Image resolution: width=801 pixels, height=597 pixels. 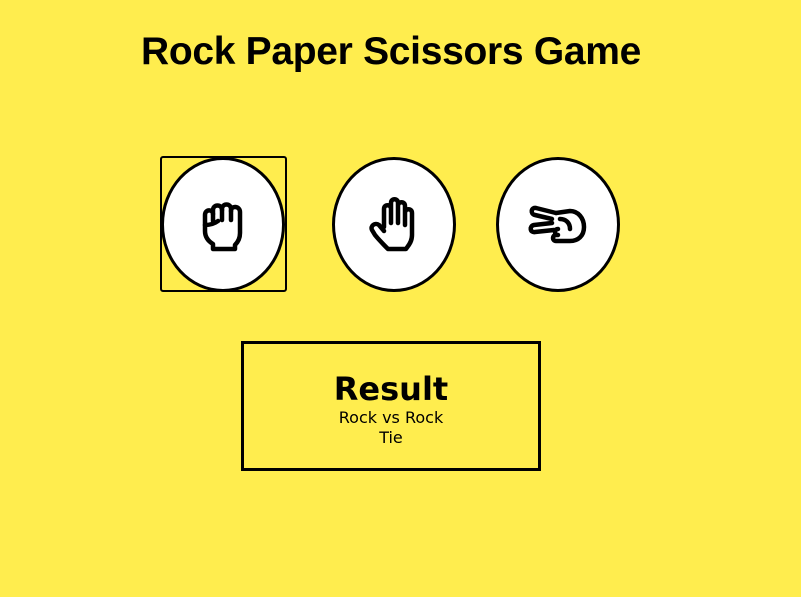 I want to click on fist-icon, so click(x=223, y=225).